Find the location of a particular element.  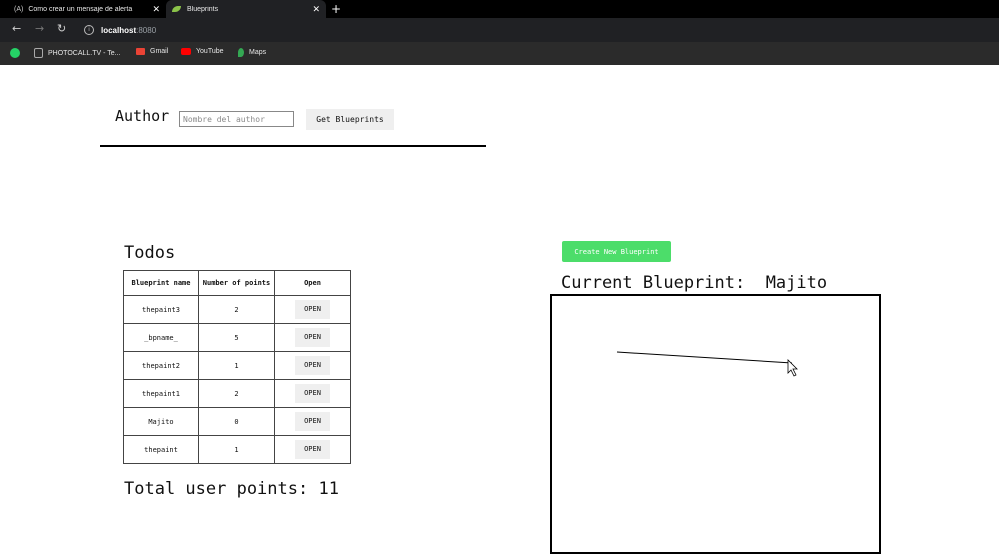

author-label: Author is located at coordinates (142, 116).